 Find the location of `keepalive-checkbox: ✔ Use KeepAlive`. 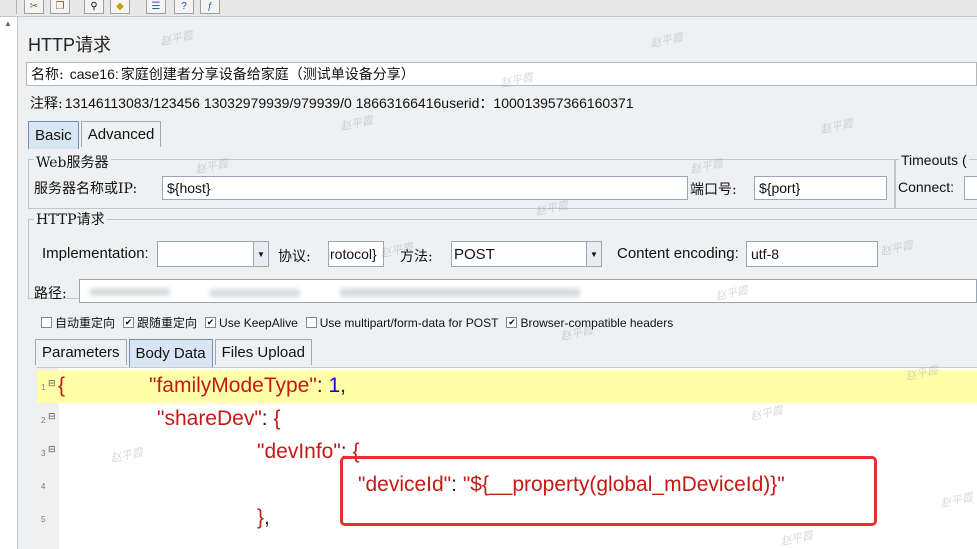

keepalive-checkbox: ✔ Use KeepAlive is located at coordinates (251, 322).